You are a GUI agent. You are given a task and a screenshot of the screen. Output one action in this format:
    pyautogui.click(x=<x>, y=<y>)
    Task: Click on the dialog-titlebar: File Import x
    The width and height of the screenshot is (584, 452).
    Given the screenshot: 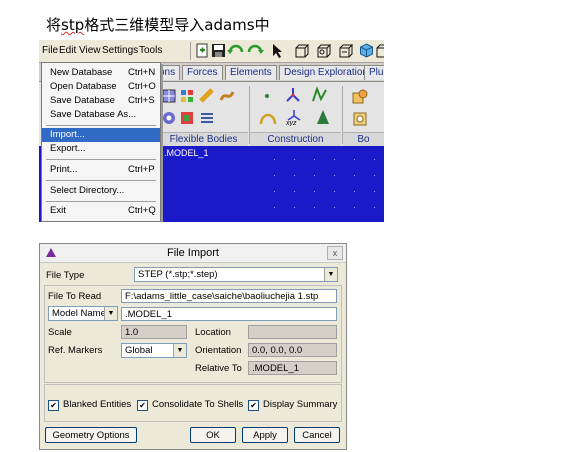 What is the action you would take?
    pyautogui.click(x=193, y=253)
    